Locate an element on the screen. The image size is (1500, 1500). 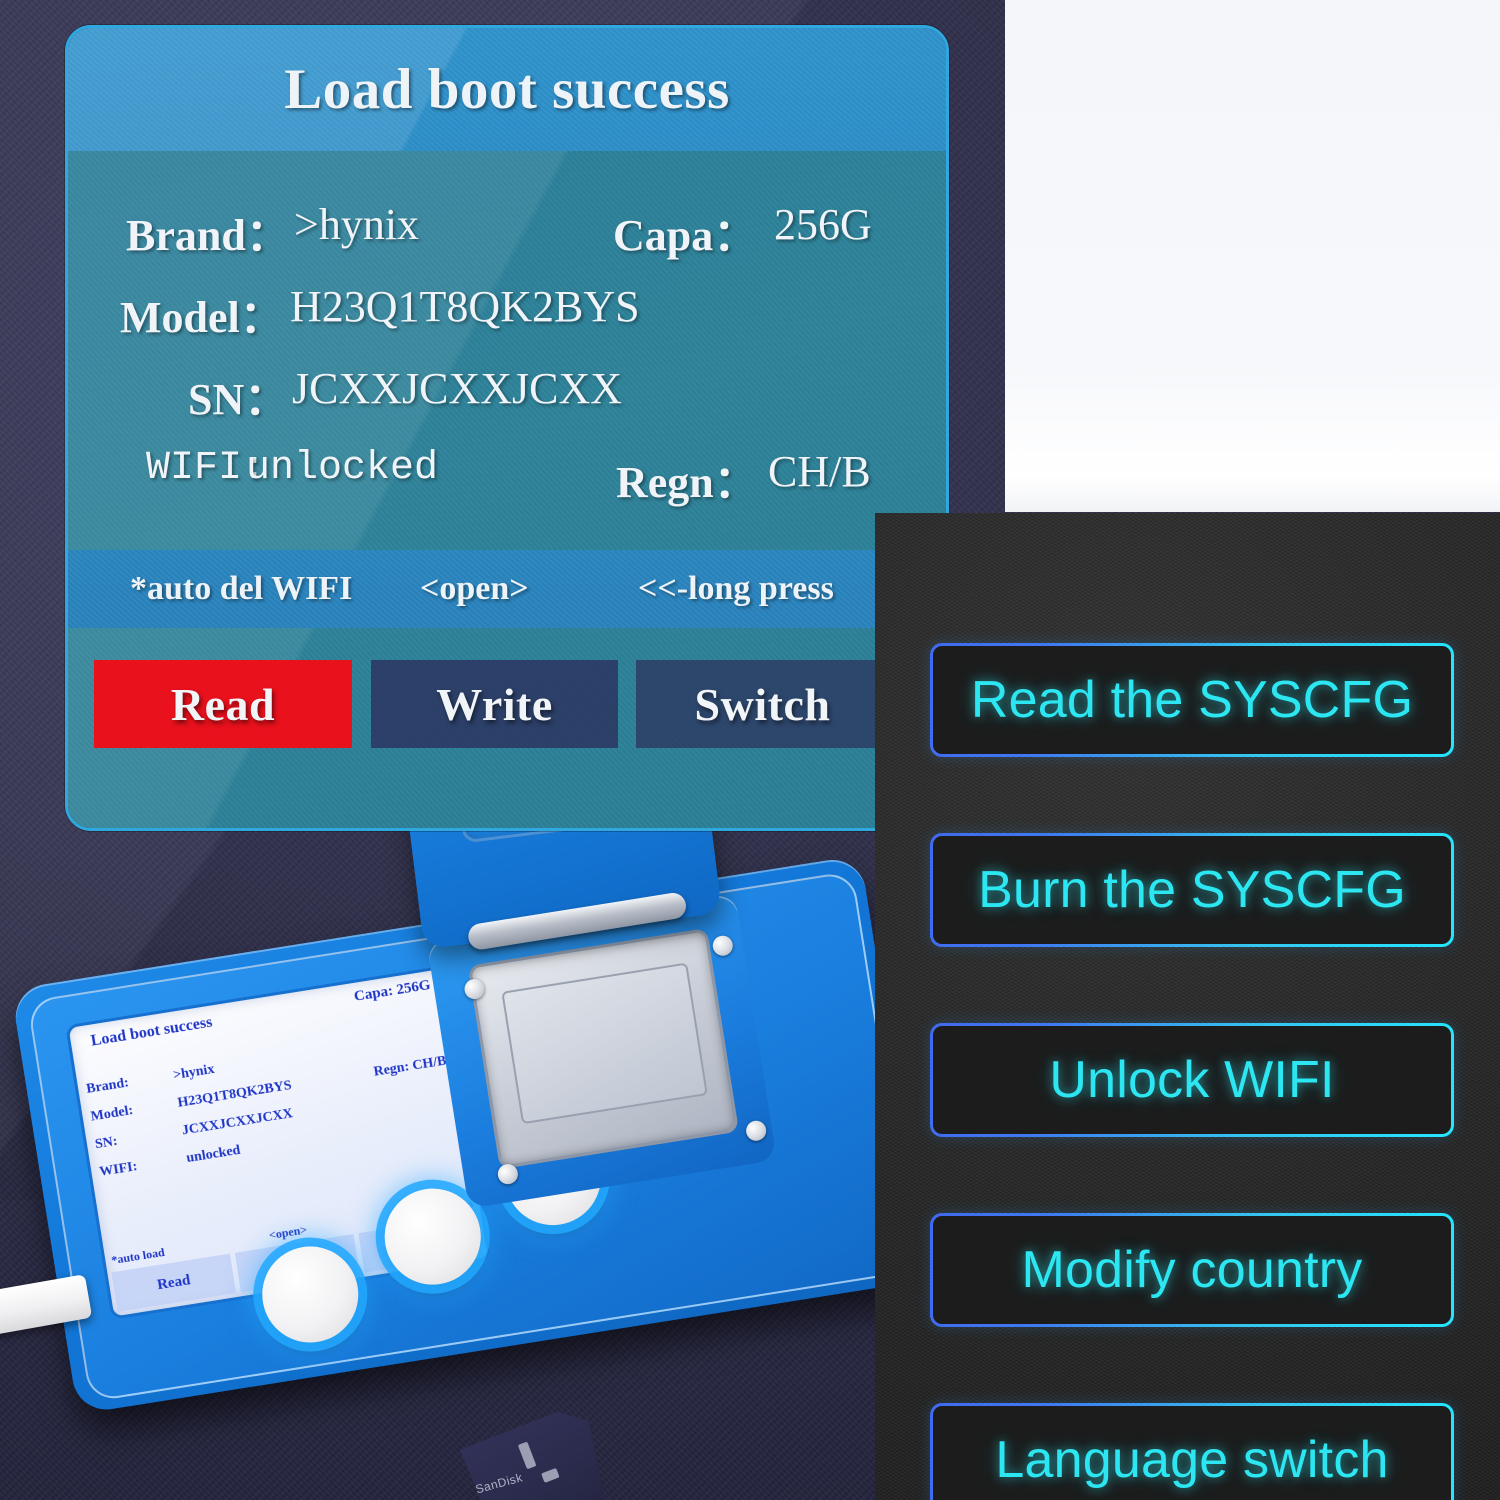
model-value: H23Q1T8QK2BYS is located at coordinates (465, 306).